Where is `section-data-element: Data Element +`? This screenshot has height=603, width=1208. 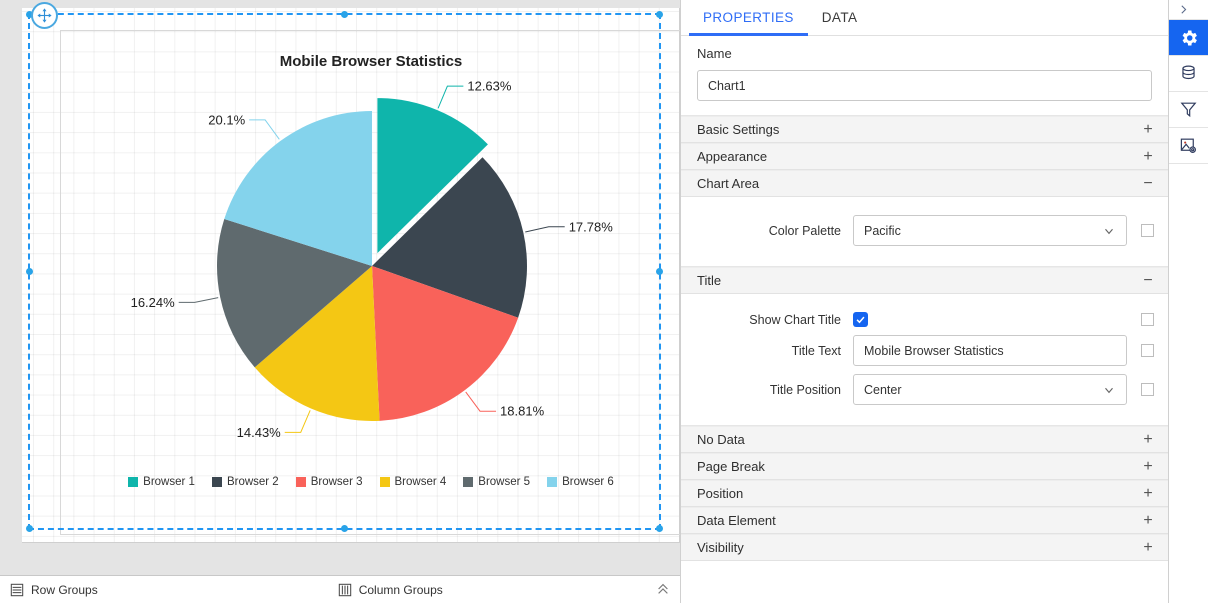
section-data-element: Data Element + is located at coordinates (924, 520).